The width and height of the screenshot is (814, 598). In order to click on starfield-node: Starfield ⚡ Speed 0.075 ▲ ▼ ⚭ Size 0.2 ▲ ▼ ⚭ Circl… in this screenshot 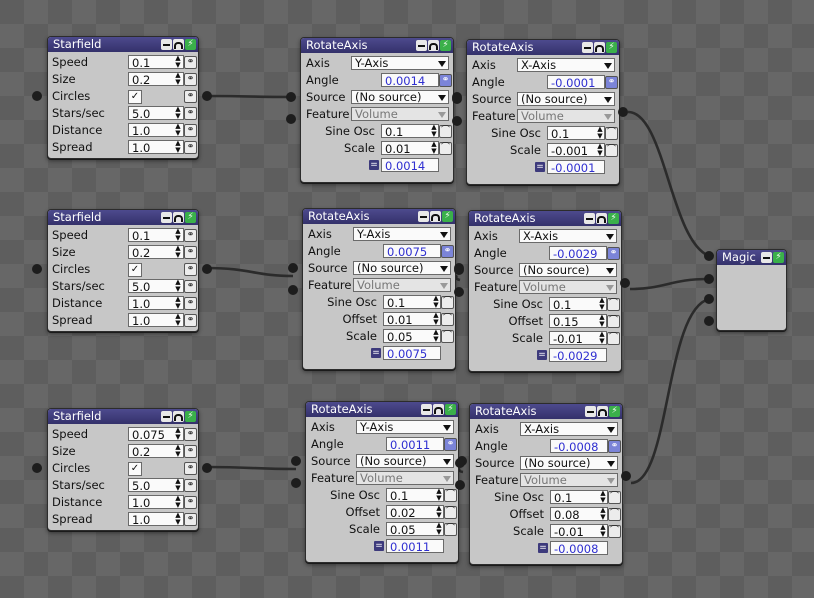, I will do `click(123, 469)`.